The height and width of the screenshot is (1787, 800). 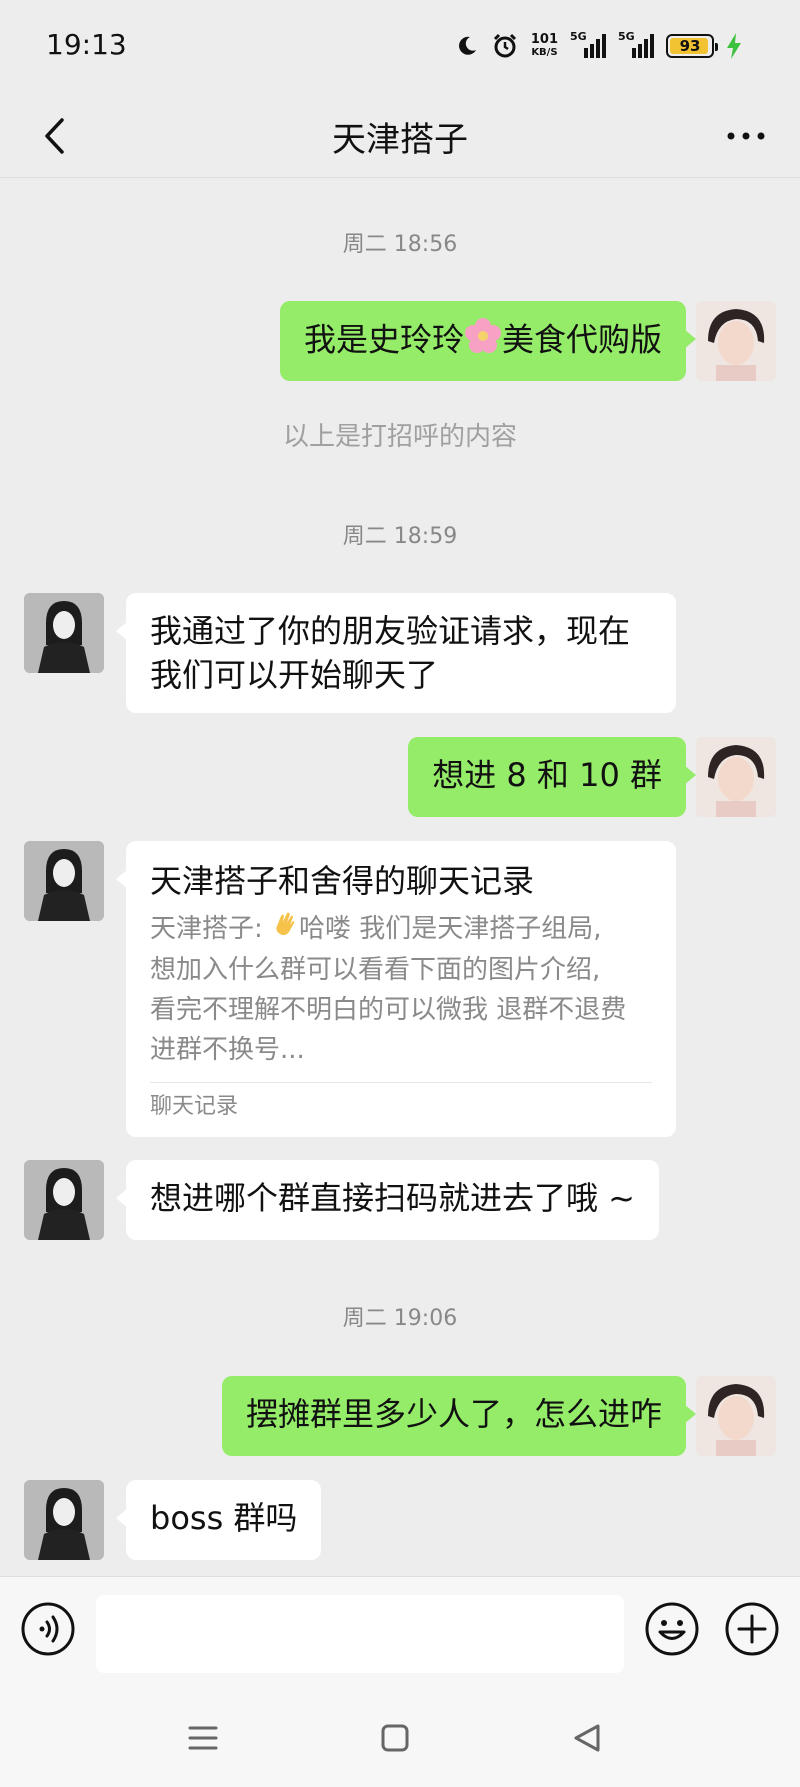 I want to click on voice-button, so click(x=48, y=1629).